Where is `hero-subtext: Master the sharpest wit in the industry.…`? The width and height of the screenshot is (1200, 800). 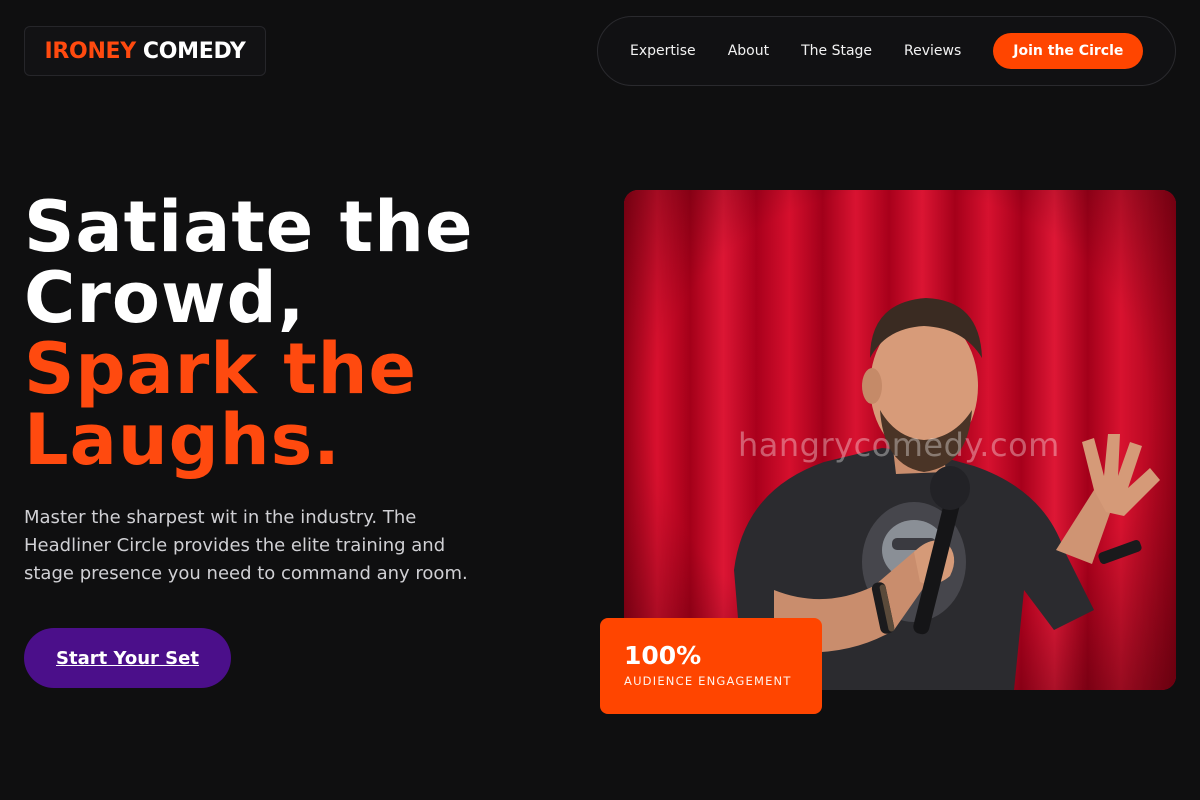
hero-subtext: Master the sharpest wit in the industry.… is located at coordinates (246, 545).